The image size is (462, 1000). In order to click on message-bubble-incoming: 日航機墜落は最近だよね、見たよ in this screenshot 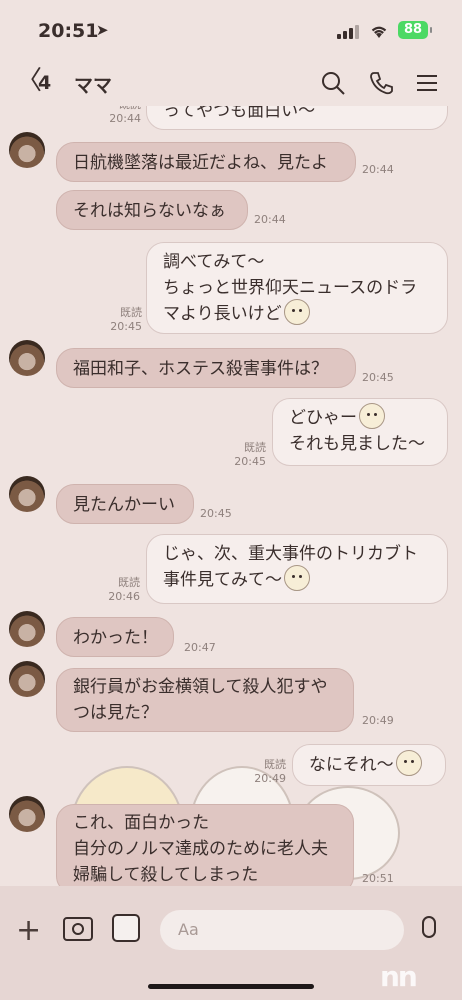, I will do `click(206, 162)`.